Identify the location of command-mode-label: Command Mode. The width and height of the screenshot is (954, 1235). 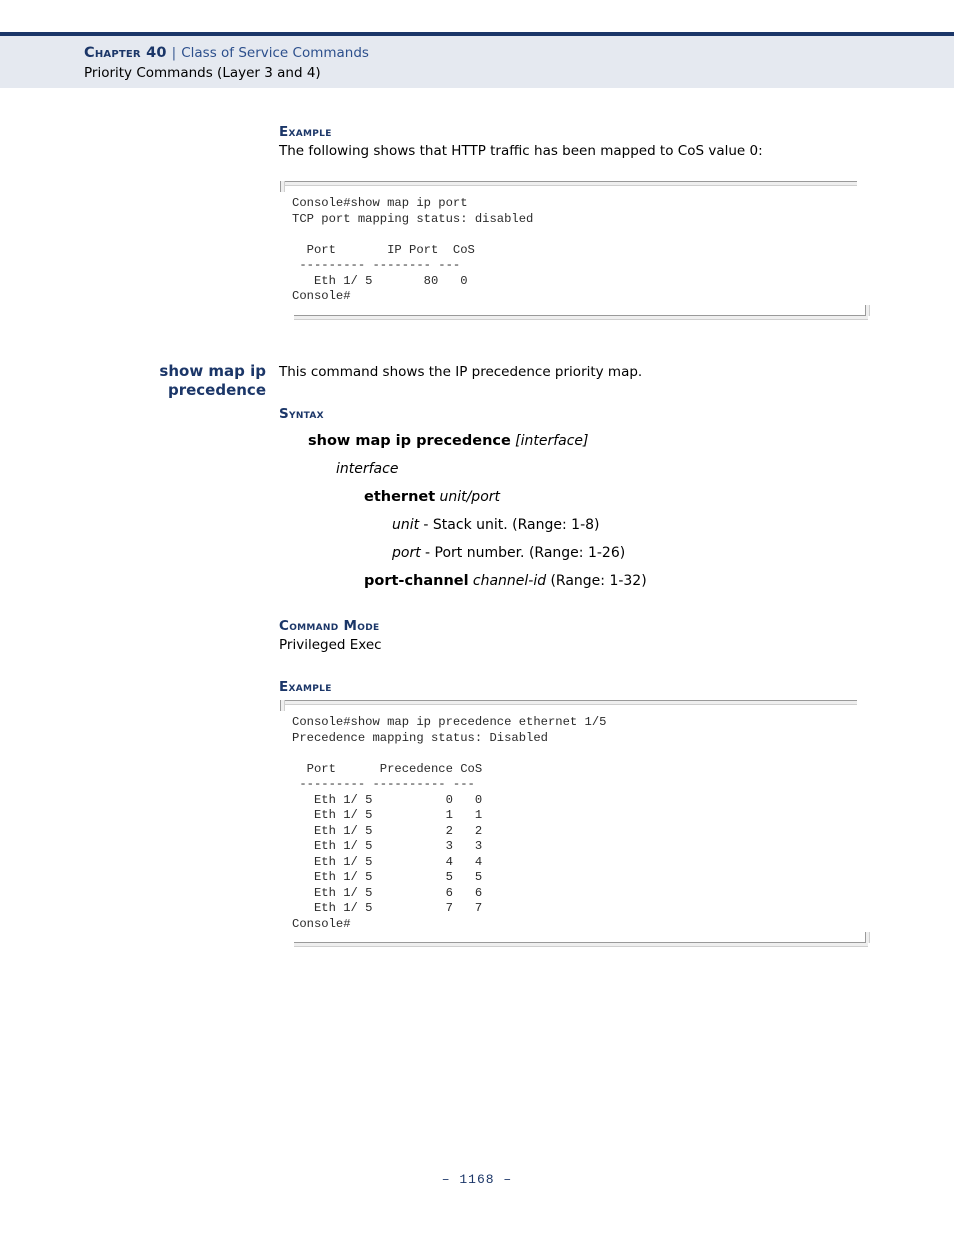
(329, 626).